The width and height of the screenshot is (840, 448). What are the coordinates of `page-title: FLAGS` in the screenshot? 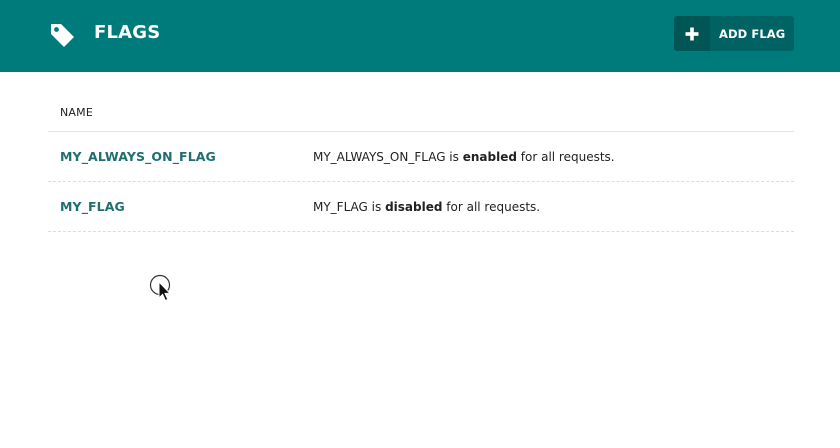 It's located at (127, 32).